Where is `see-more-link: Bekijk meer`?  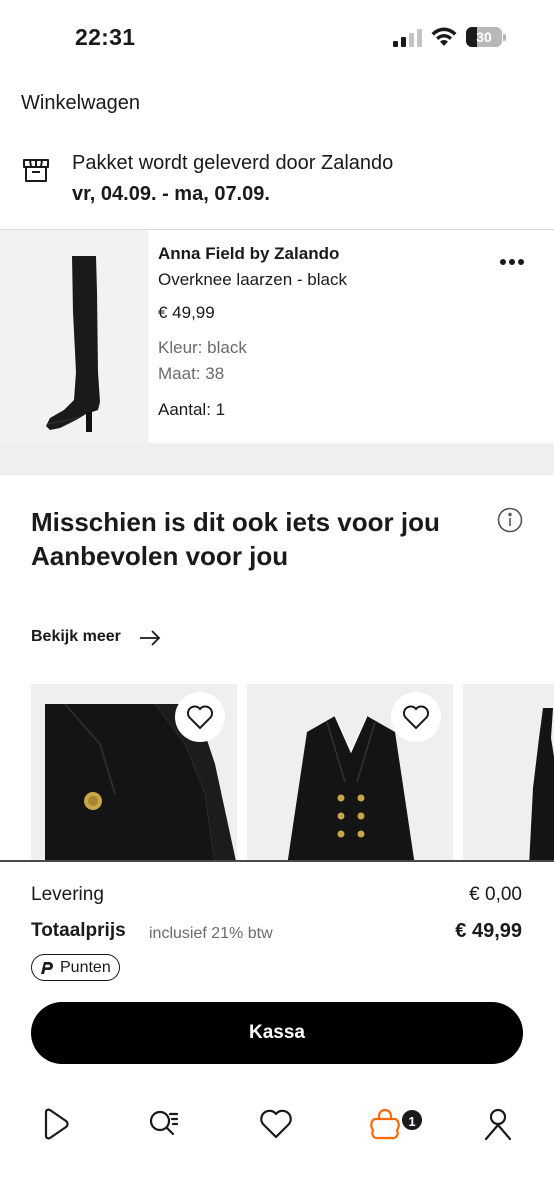 see-more-link: Bekijk meer is located at coordinates (76, 637).